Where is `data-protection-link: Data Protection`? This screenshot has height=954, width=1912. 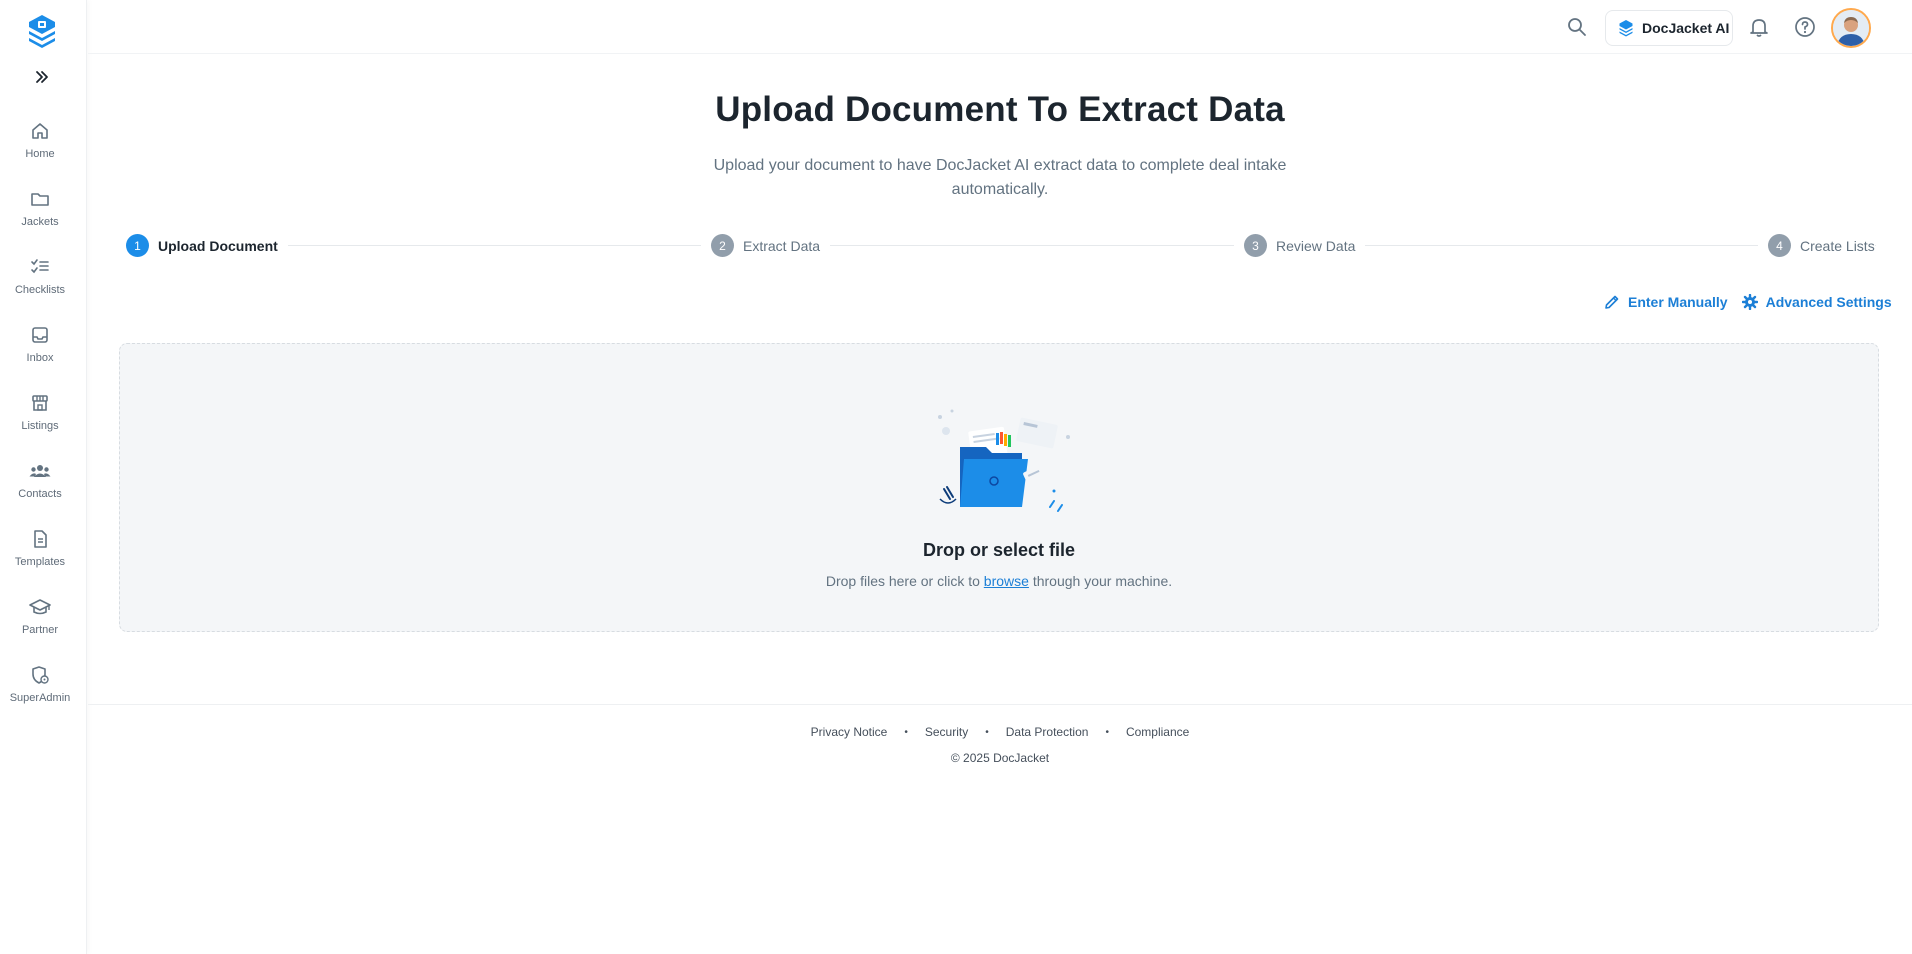
data-protection-link: Data Protection is located at coordinates (1047, 732).